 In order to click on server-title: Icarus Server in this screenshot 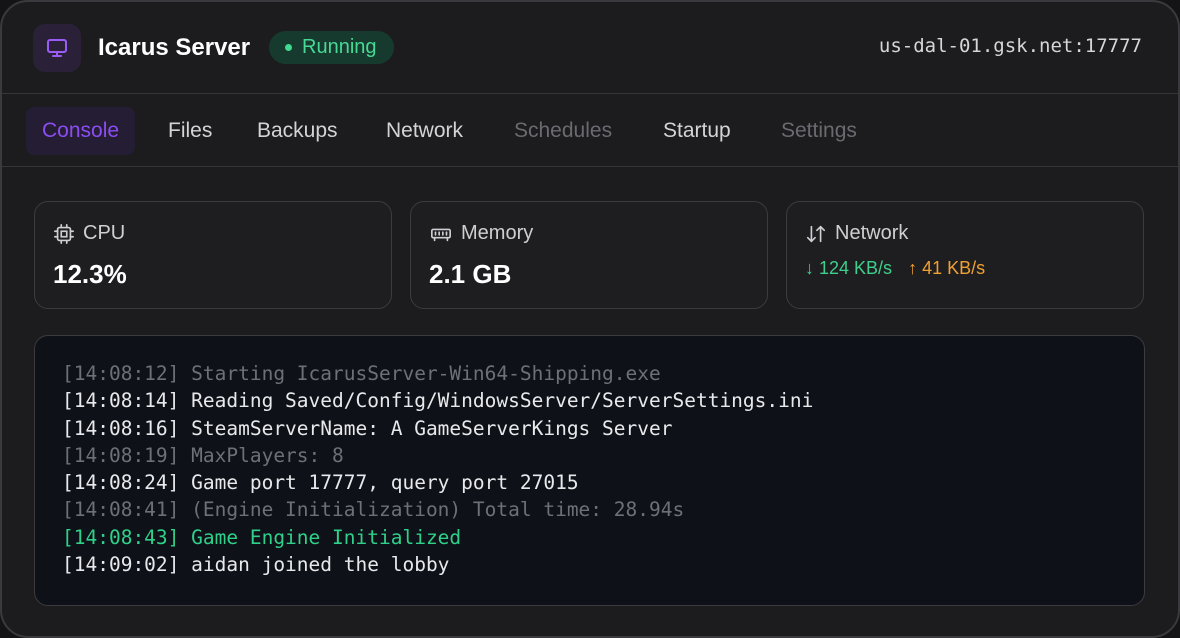, I will do `click(174, 47)`.